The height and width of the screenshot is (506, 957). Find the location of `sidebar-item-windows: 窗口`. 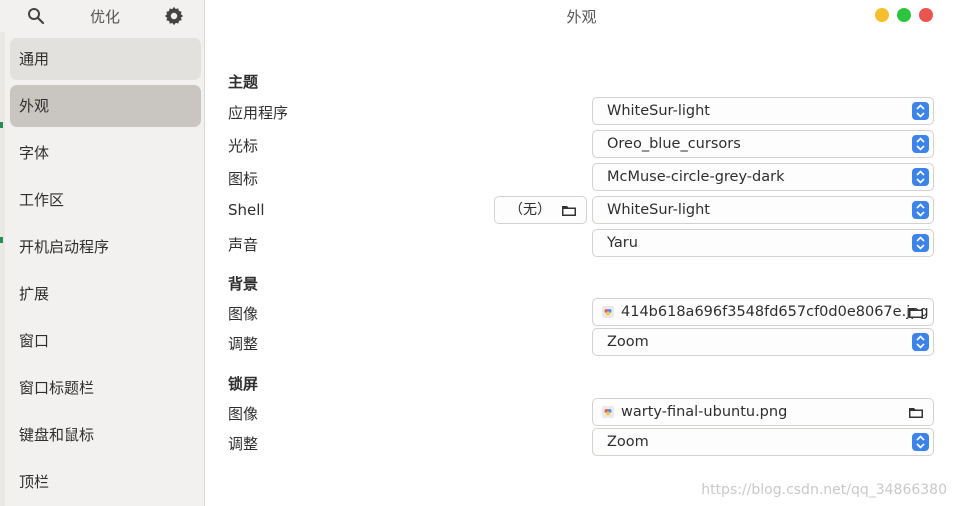

sidebar-item-windows: 窗口 is located at coordinates (105, 341).